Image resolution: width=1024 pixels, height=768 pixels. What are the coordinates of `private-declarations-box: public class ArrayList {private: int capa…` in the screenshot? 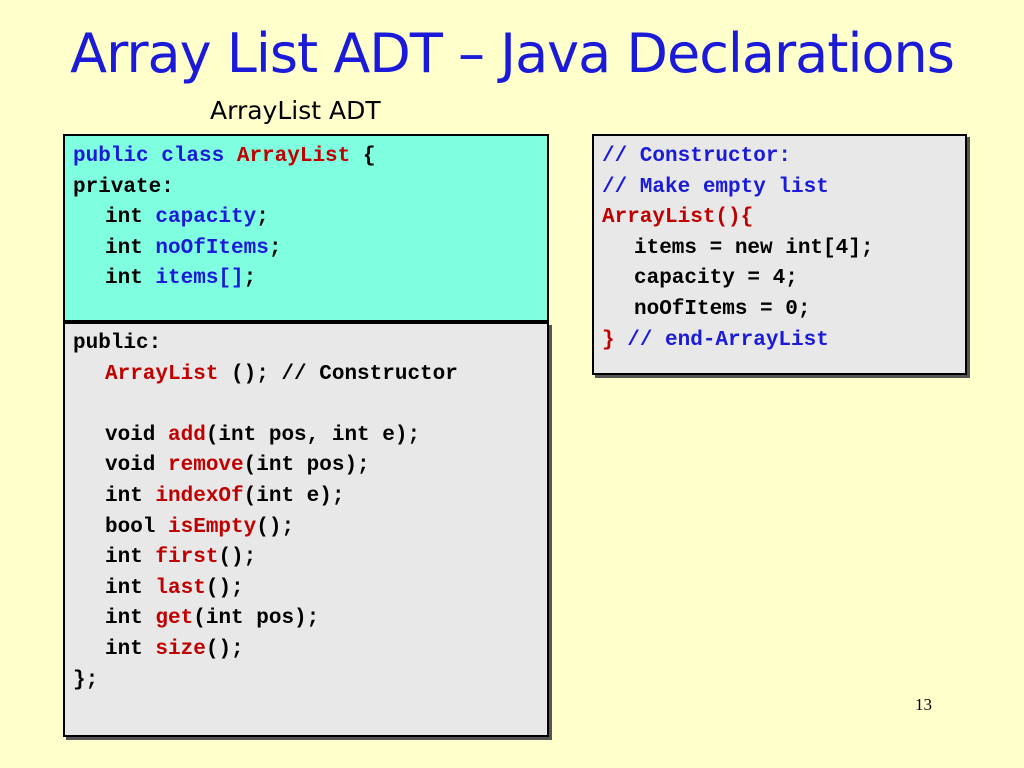 It's located at (306, 228).